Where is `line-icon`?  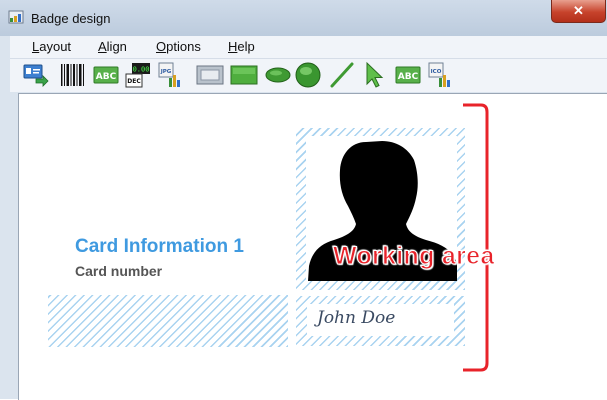 line-icon is located at coordinates (342, 75).